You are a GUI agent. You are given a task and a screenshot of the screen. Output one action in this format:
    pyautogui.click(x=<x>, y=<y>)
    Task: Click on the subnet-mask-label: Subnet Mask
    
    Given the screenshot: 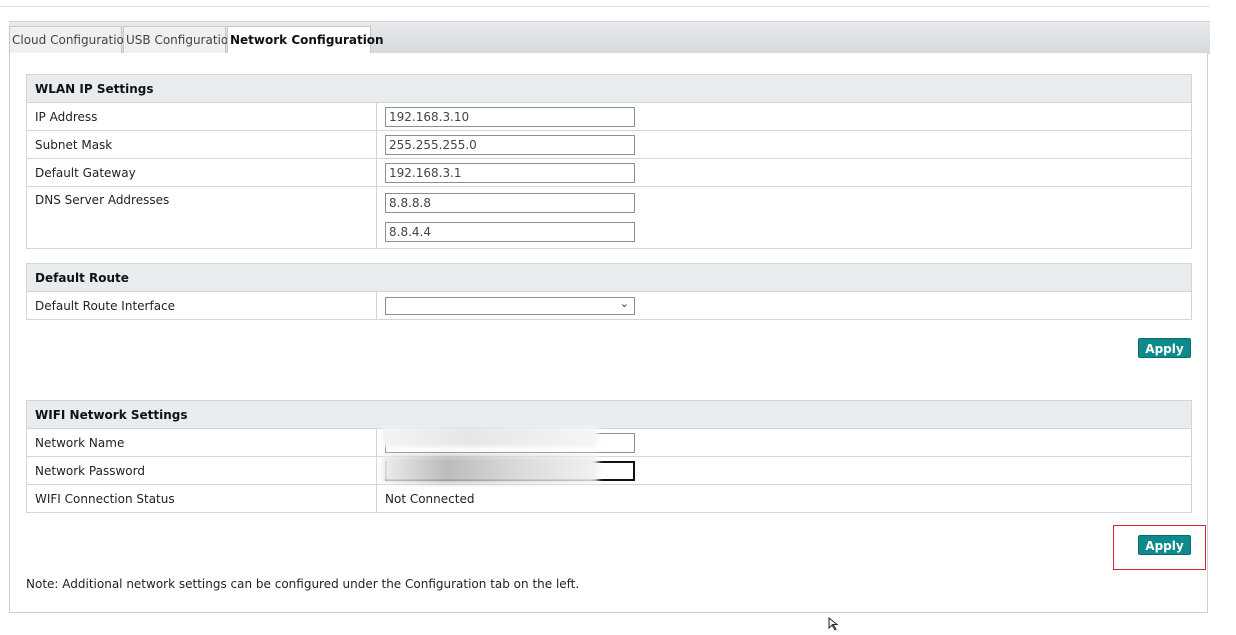 What is the action you would take?
    pyautogui.click(x=201, y=144)
    